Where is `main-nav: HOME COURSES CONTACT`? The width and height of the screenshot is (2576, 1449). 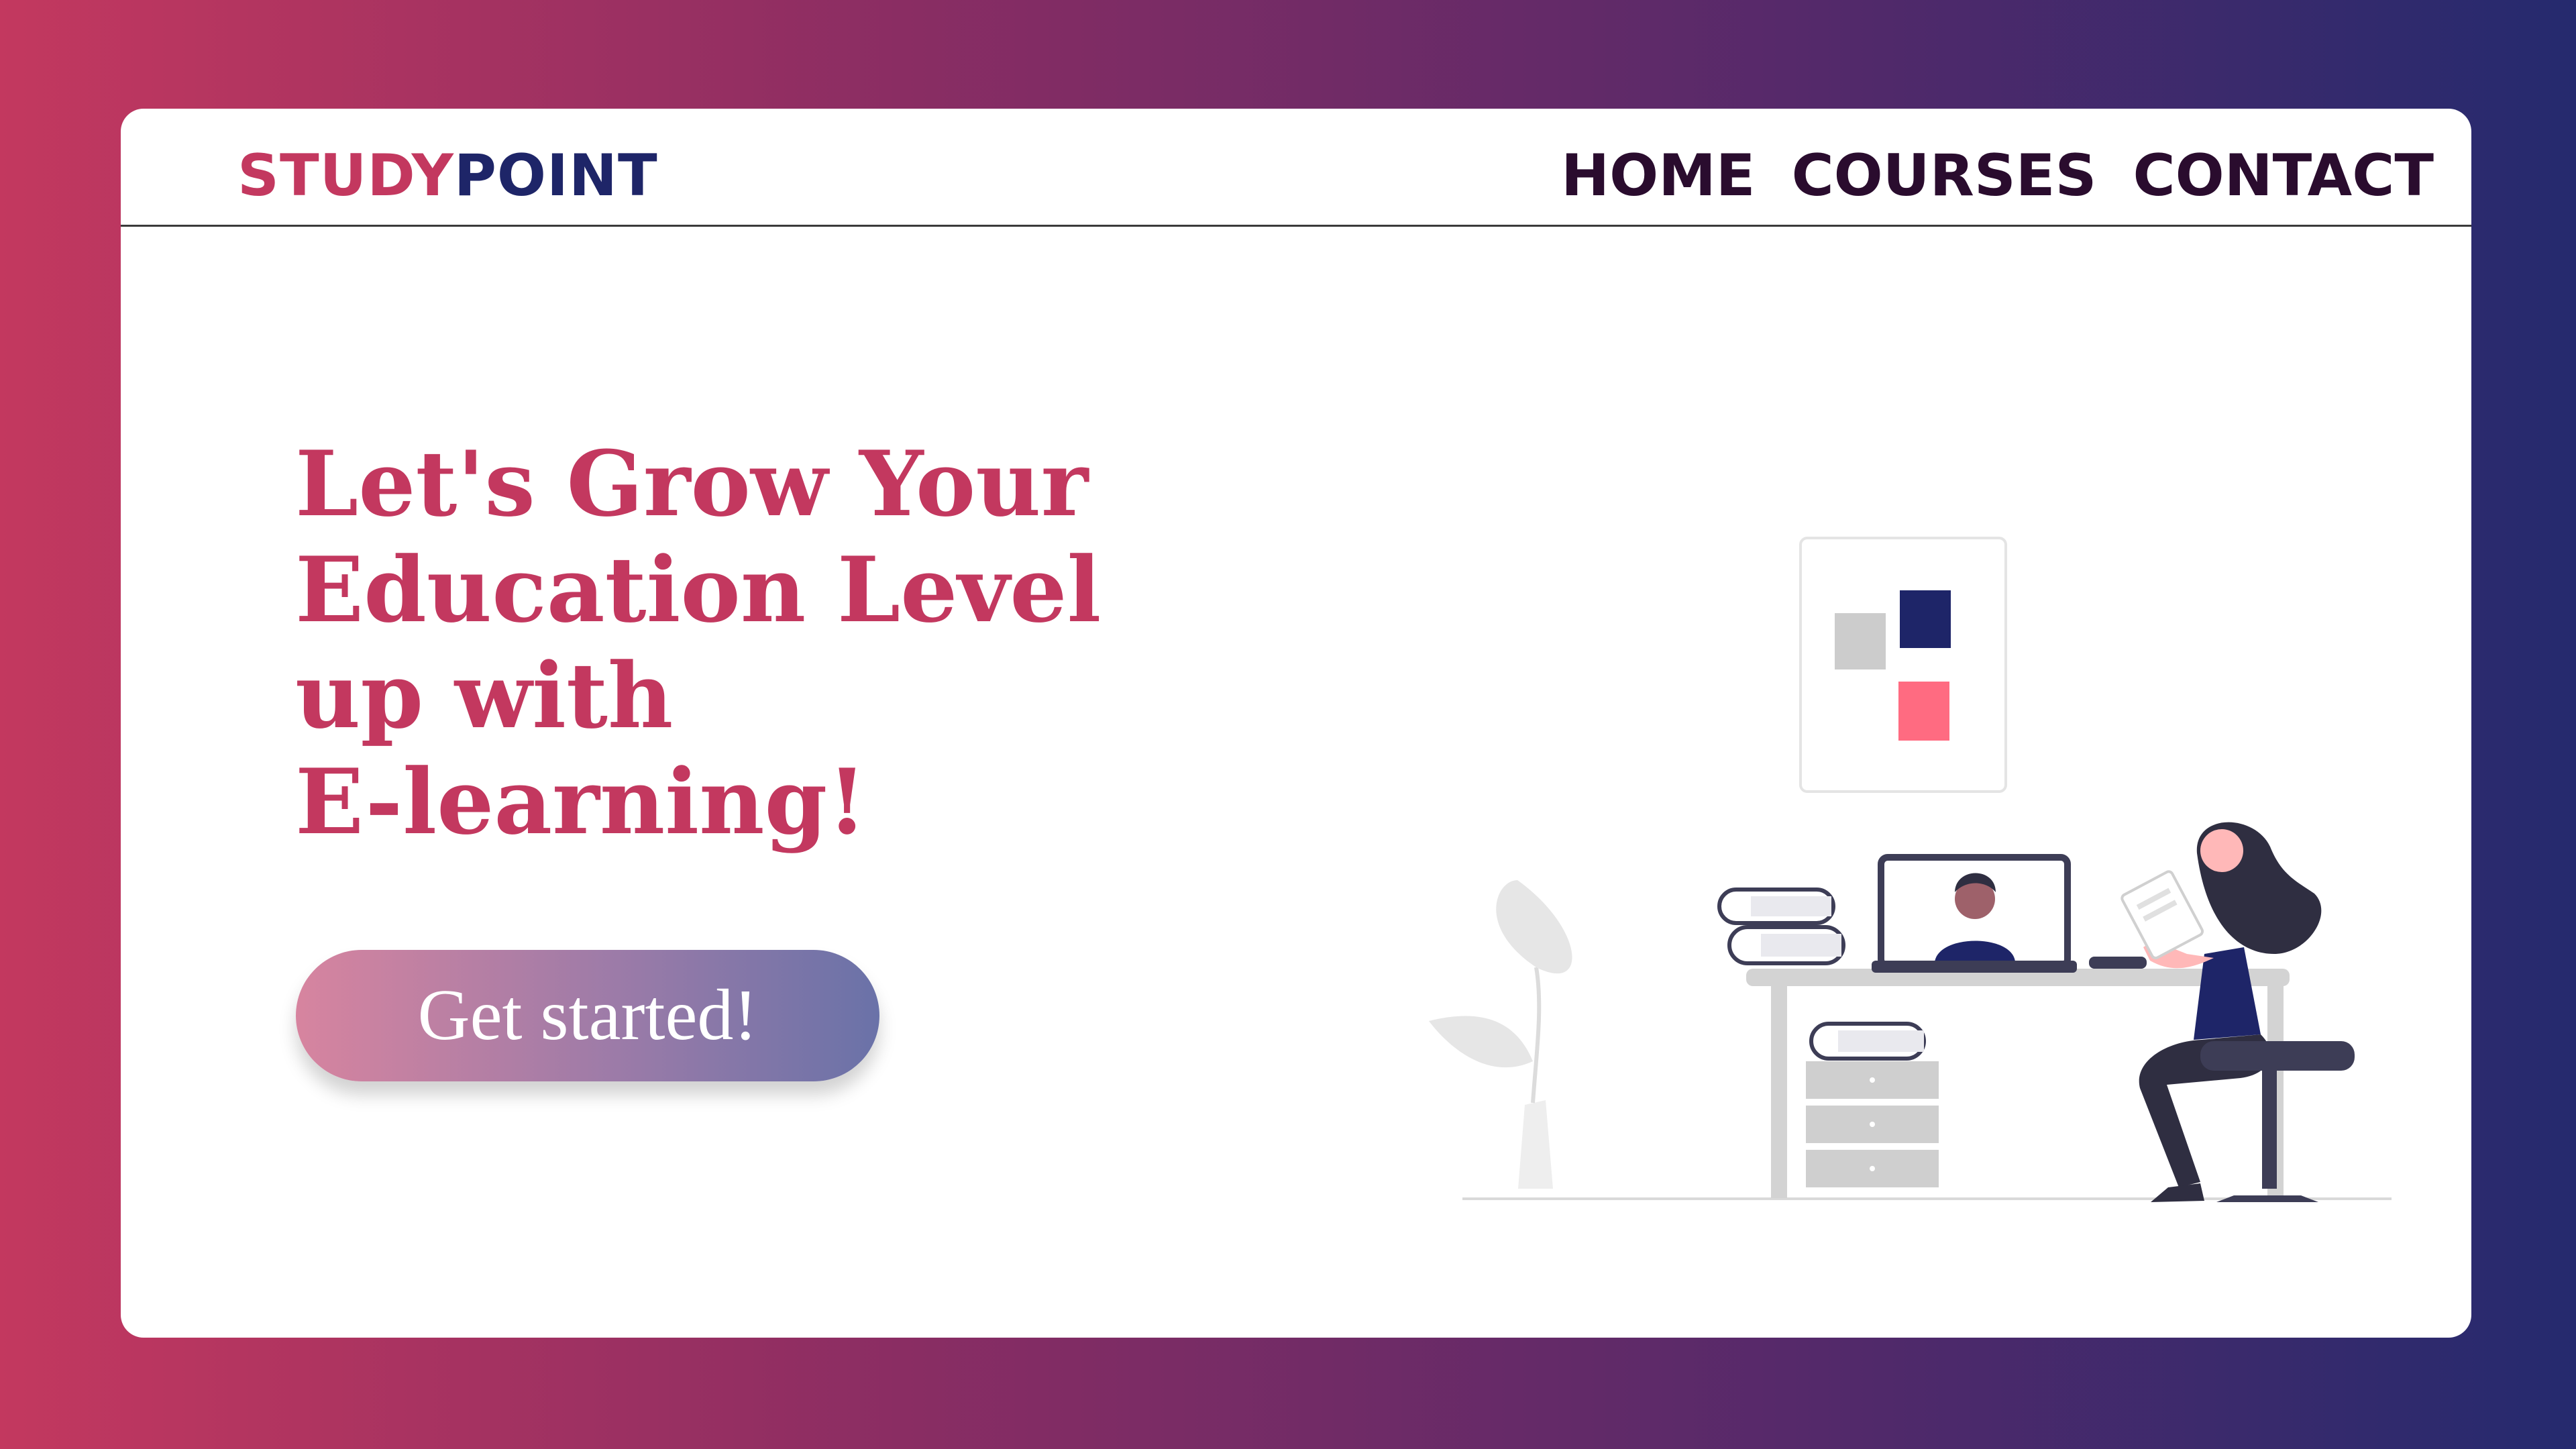 main-nav: HOME COURSES CONTACT is located at coordinates (1997, 175).